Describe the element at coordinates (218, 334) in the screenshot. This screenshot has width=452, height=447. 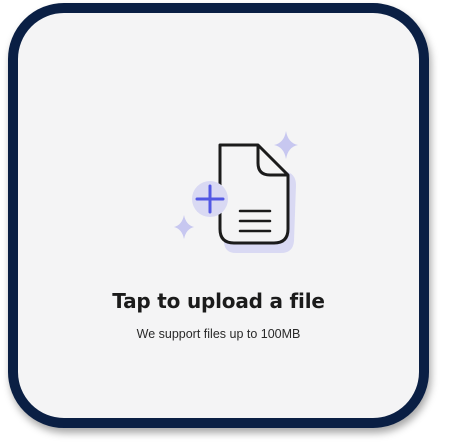
I see `upload-subtitle: We support files up to 100MB` at that location.